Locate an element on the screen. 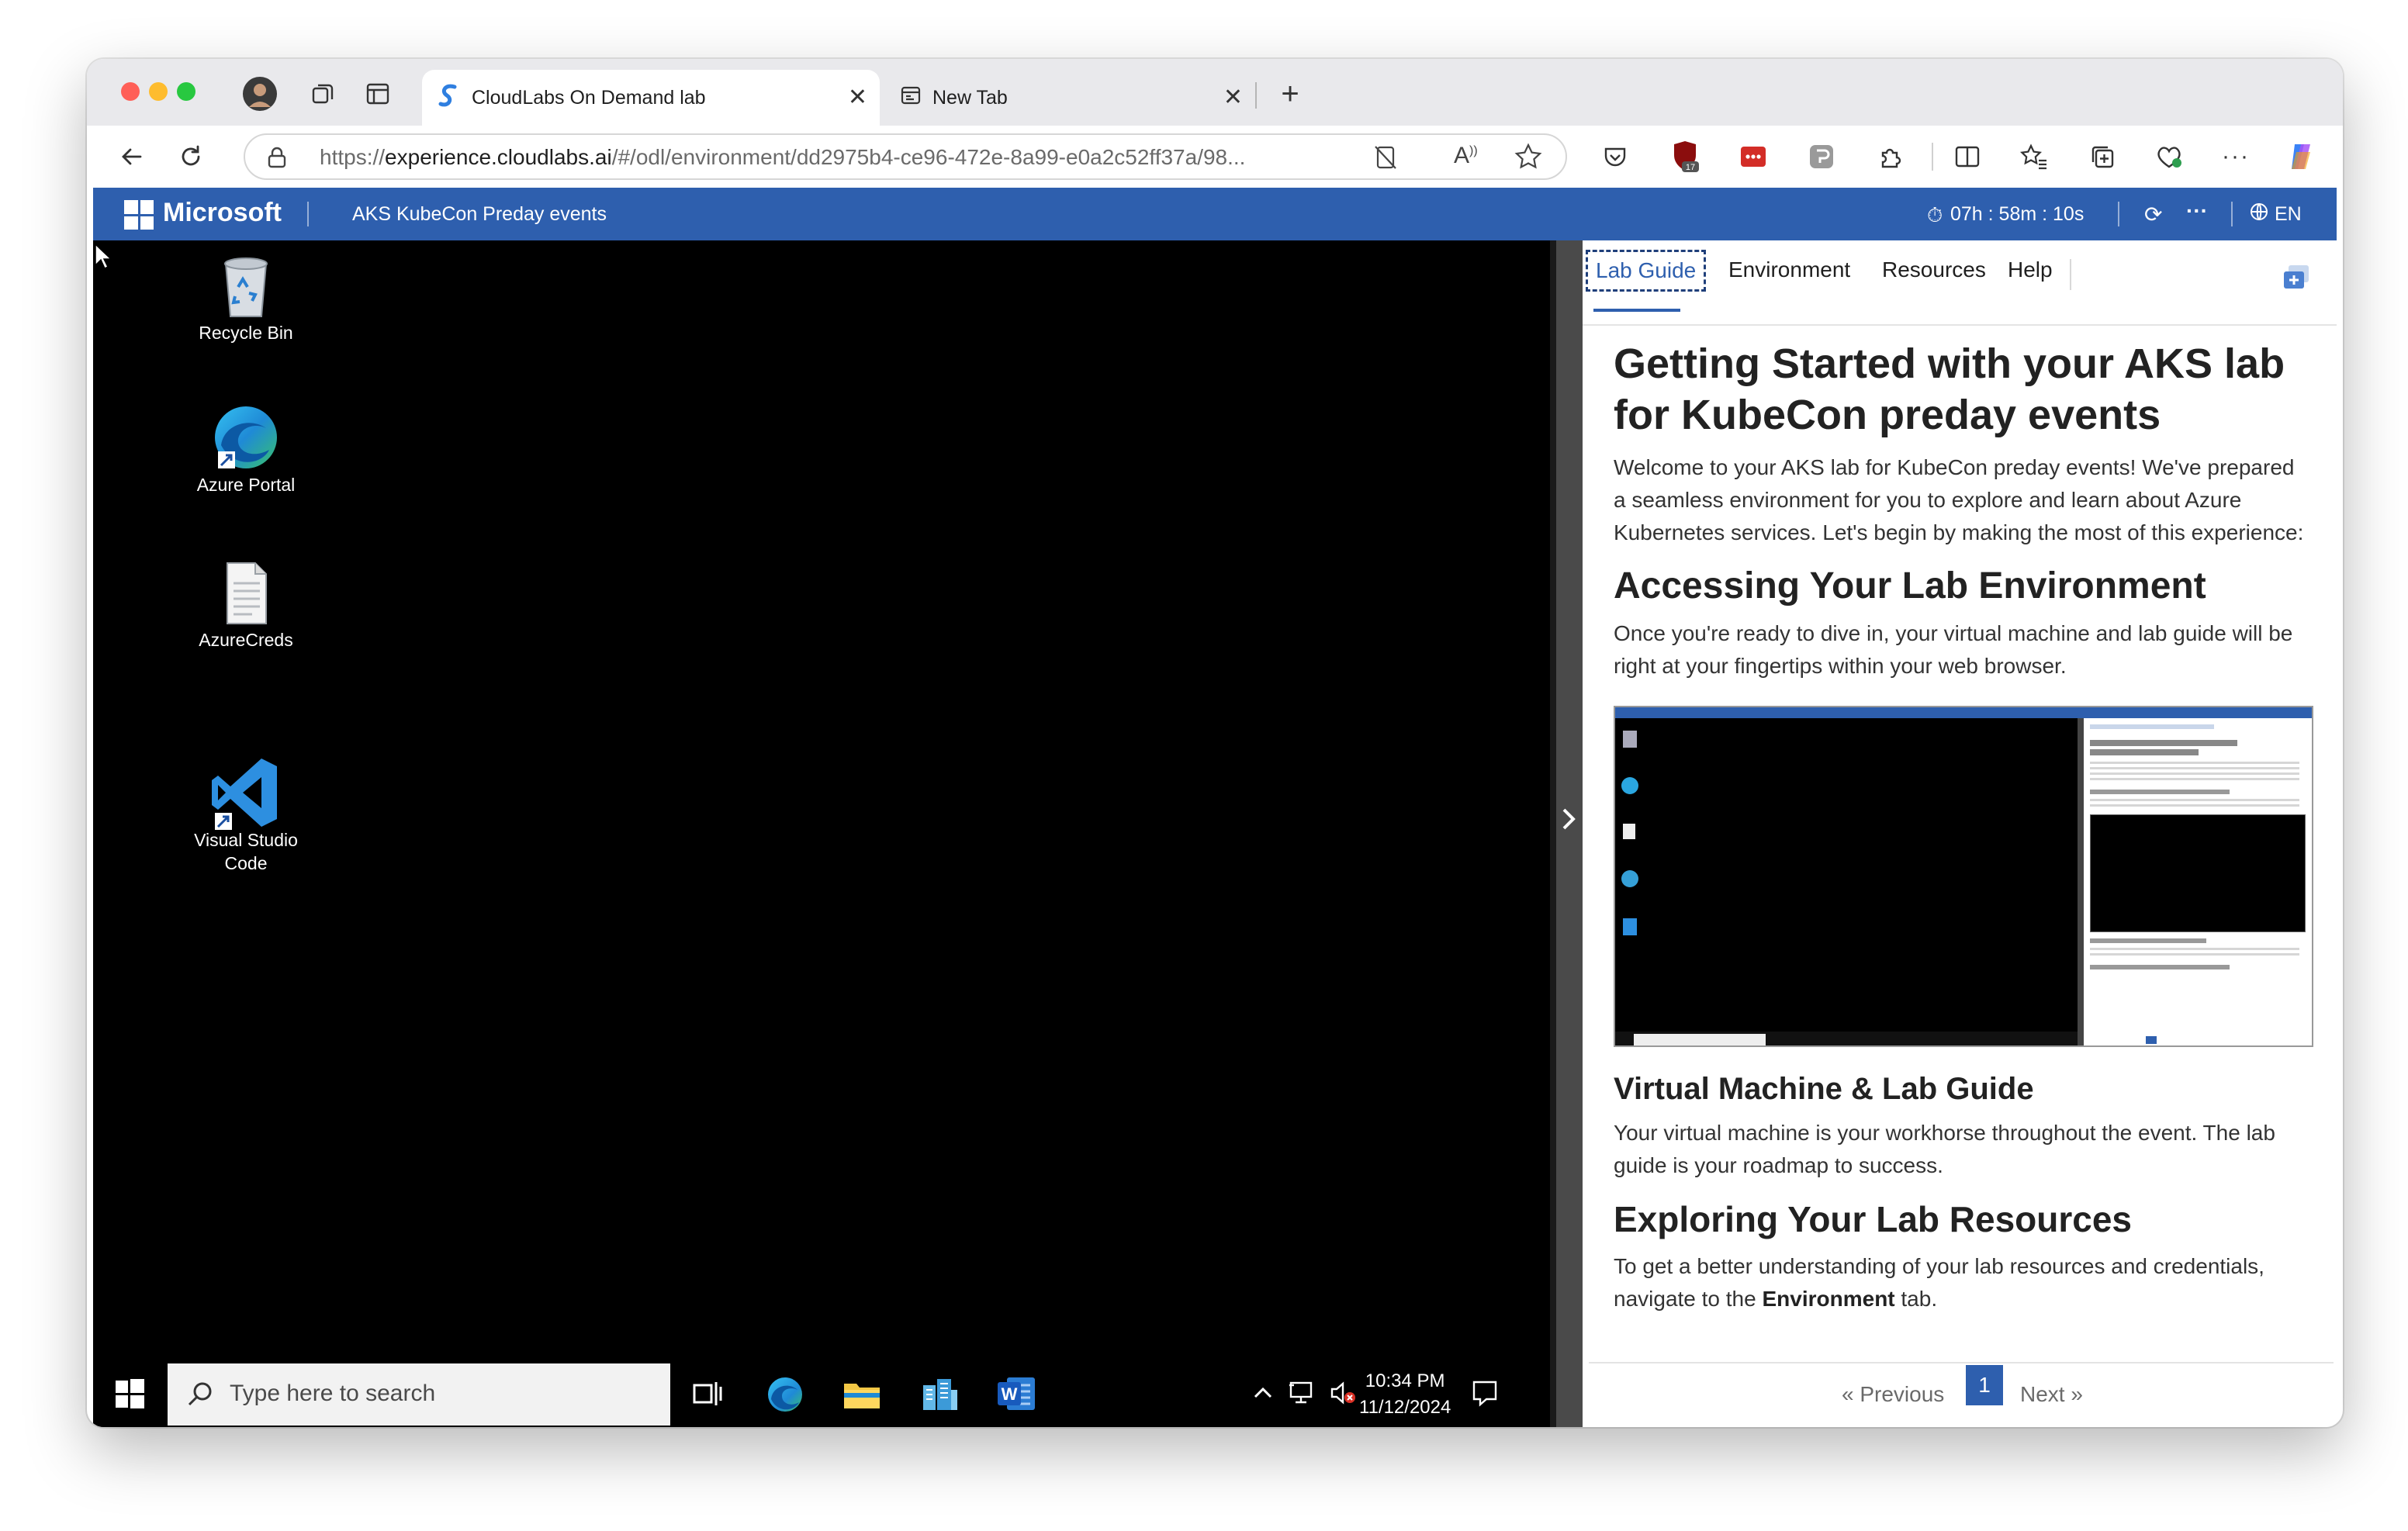 The height and width of the screenshot is (1531, 2408). extension-lastpass-icon is located at coordinates (1753, 156).